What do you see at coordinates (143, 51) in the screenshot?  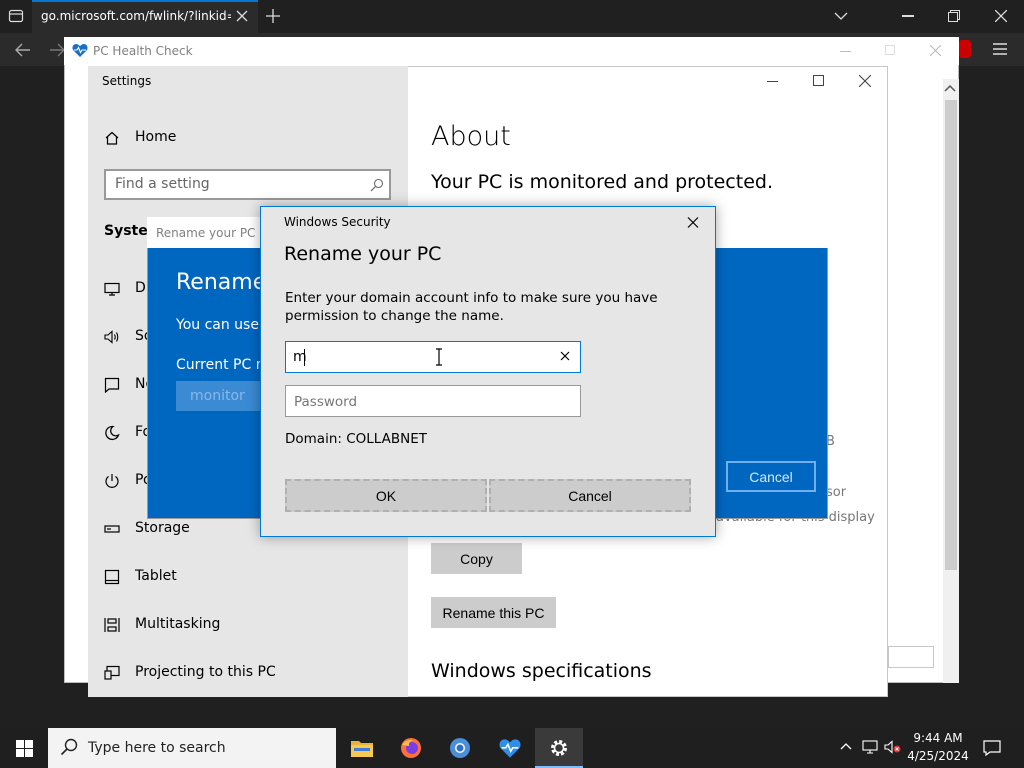 I see `pc-health-check-title: PC Health Check` at bounding box center [143, 51].